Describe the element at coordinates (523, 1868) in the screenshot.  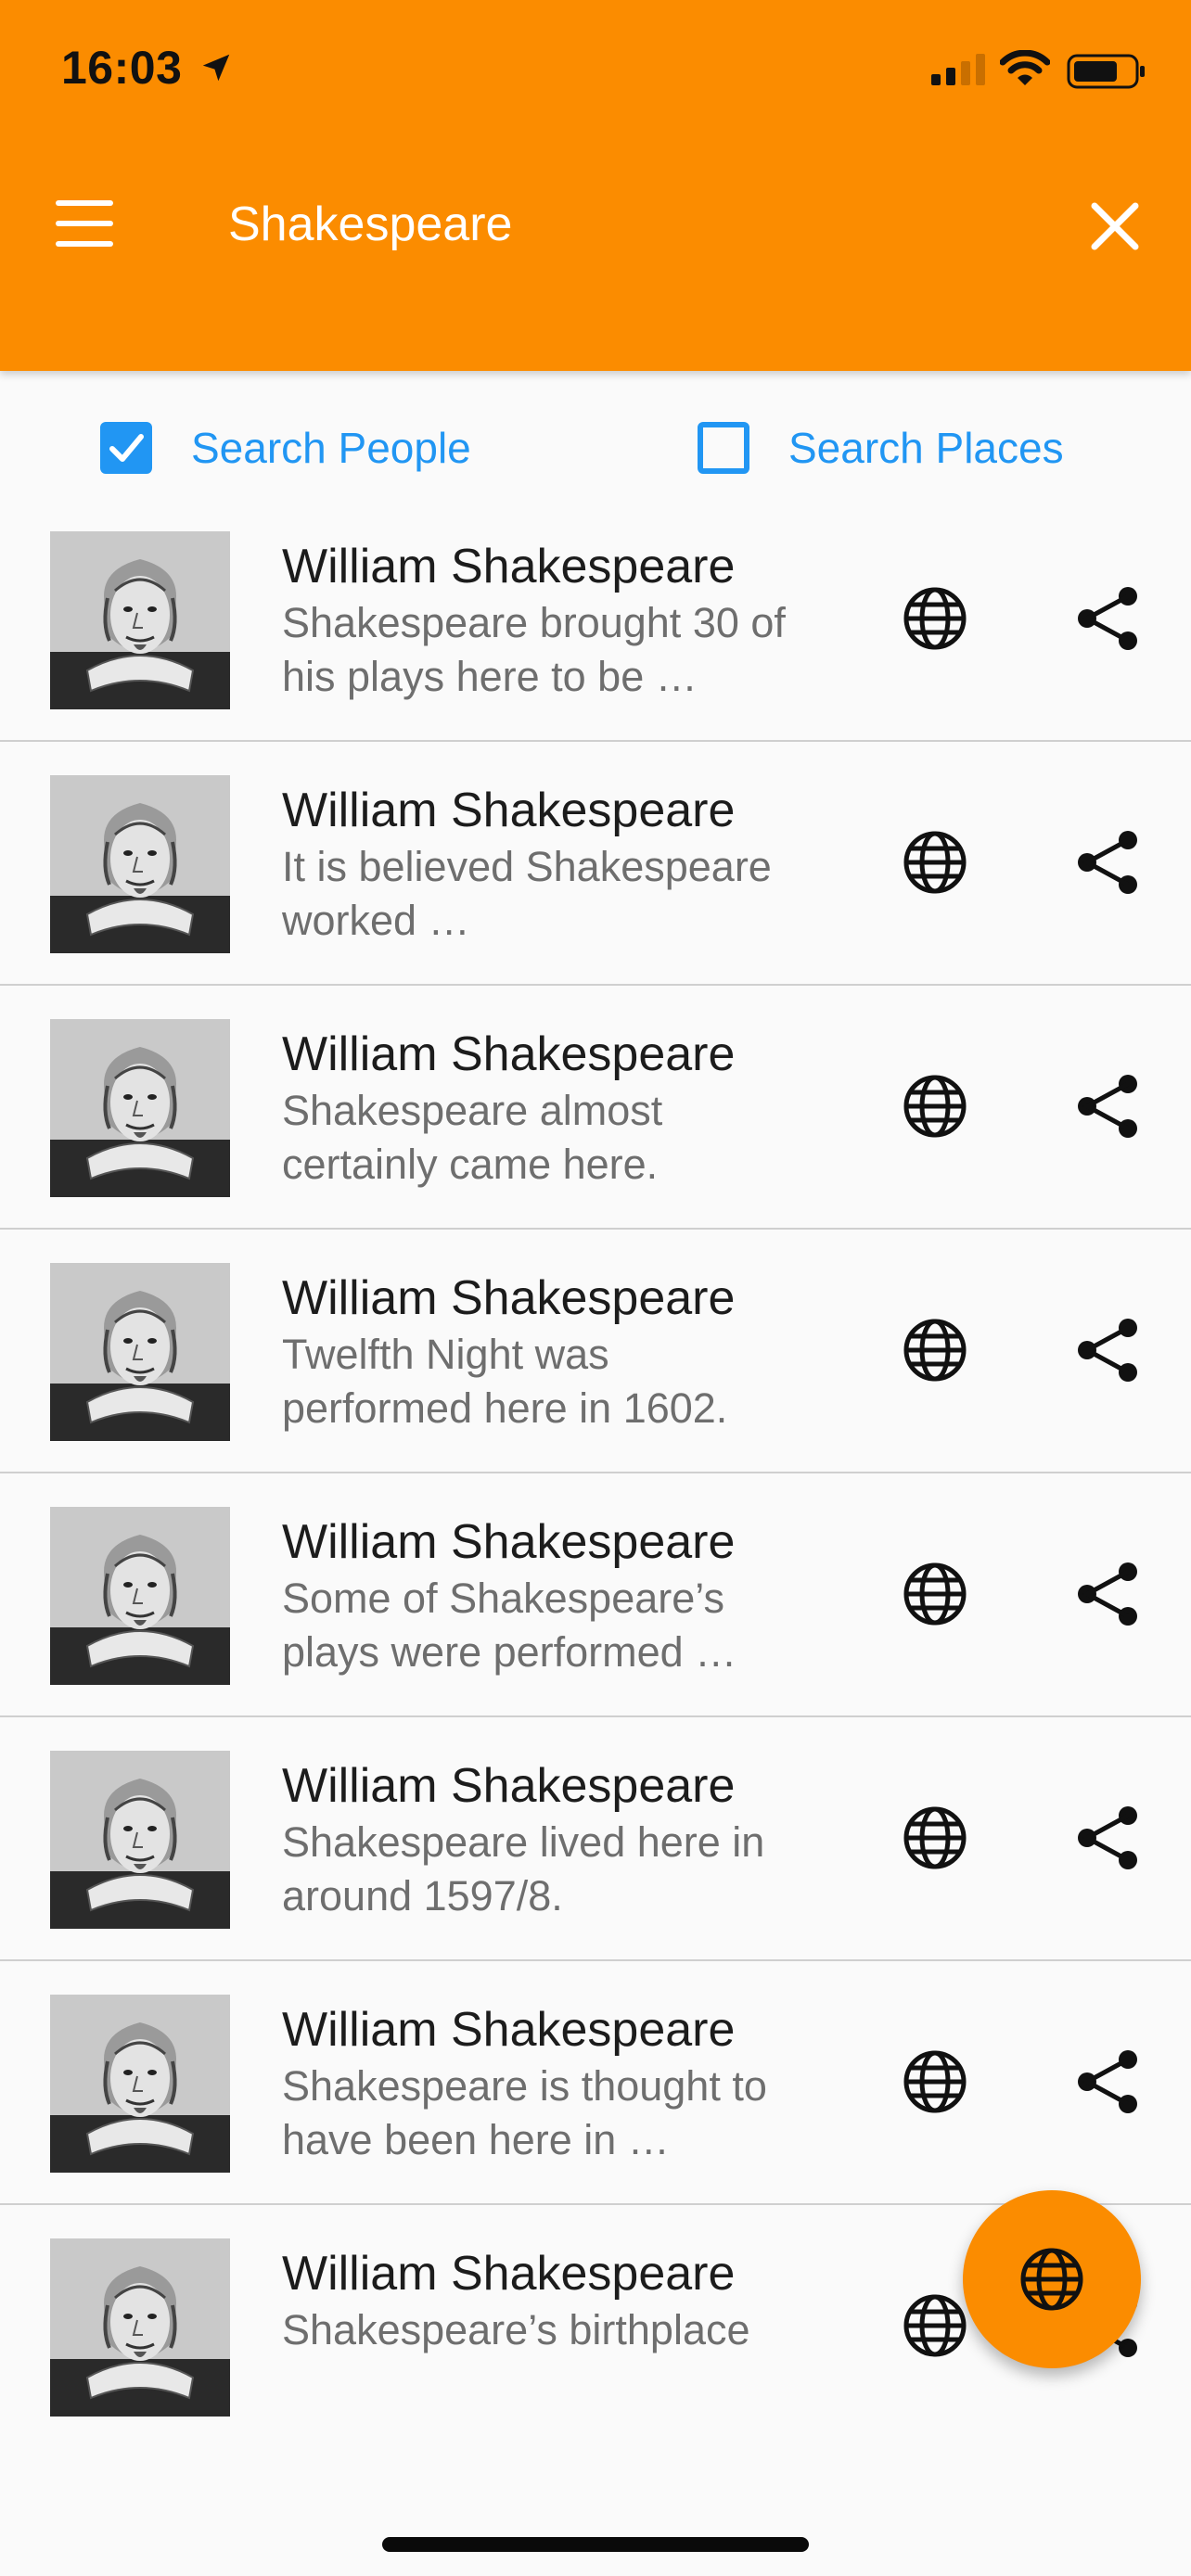
I see `item-description: Shakespeare lived here in around 1597/8.` at that location.